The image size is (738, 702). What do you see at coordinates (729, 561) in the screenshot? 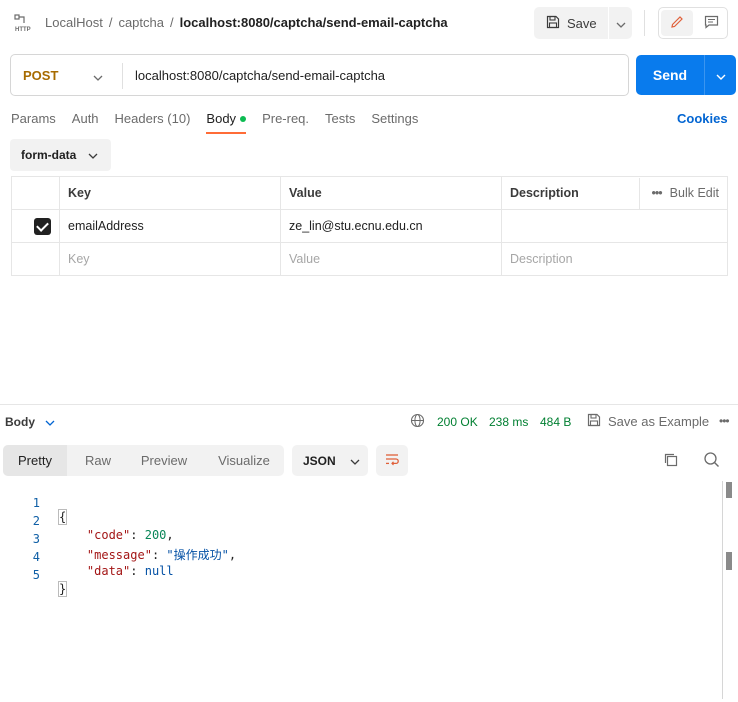
I see `scrollbar-thumb` at bounding box center [729, 561].